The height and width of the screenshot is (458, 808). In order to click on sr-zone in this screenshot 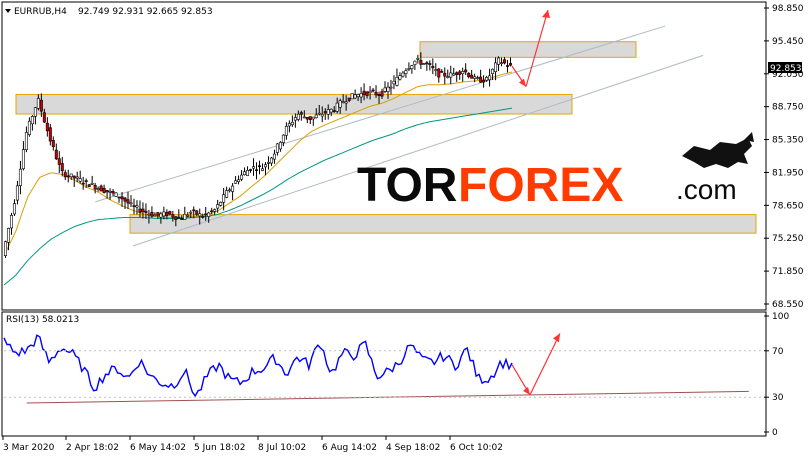, I will do `click(294, 104)`.